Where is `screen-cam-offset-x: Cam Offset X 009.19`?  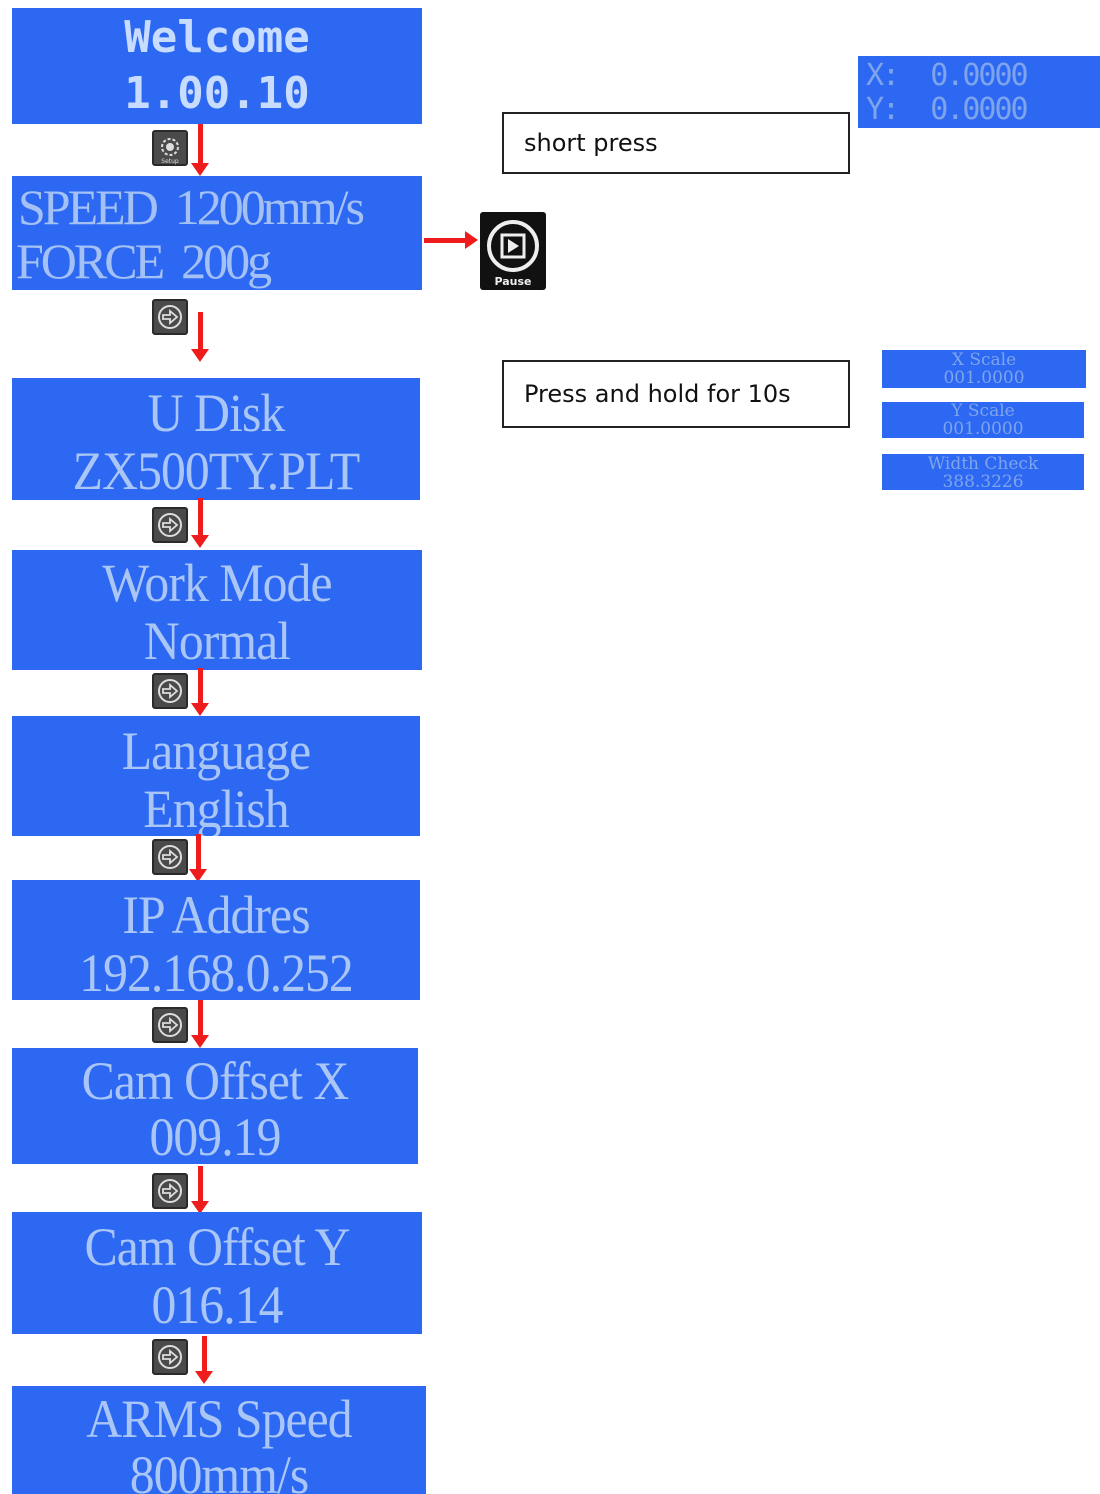
screen-cam-offset-x: Cam Offset X 009.19 is located at coordinates (215, 1106).